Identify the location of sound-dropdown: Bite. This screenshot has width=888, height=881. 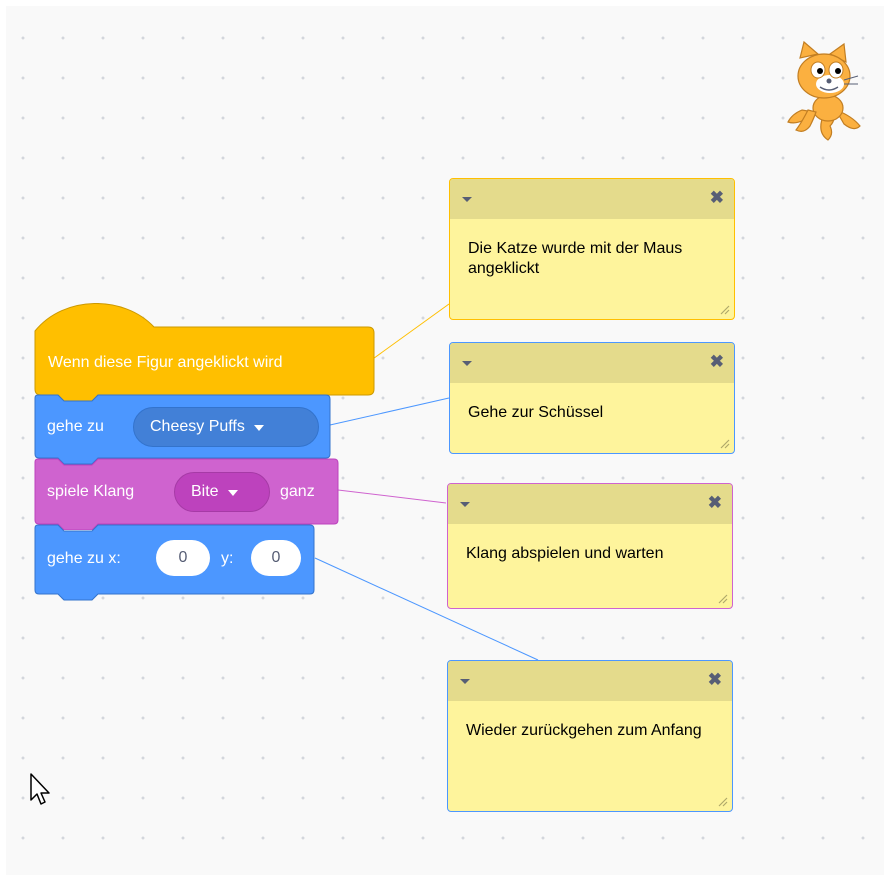
(222, 492).